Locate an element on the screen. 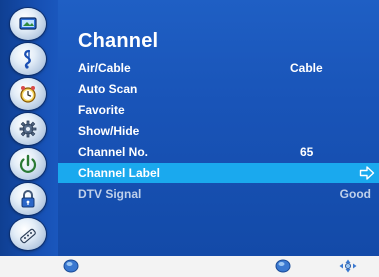 The image size is (379, 277). menu-item-label: Favorite is located at coordinates (101, 110).